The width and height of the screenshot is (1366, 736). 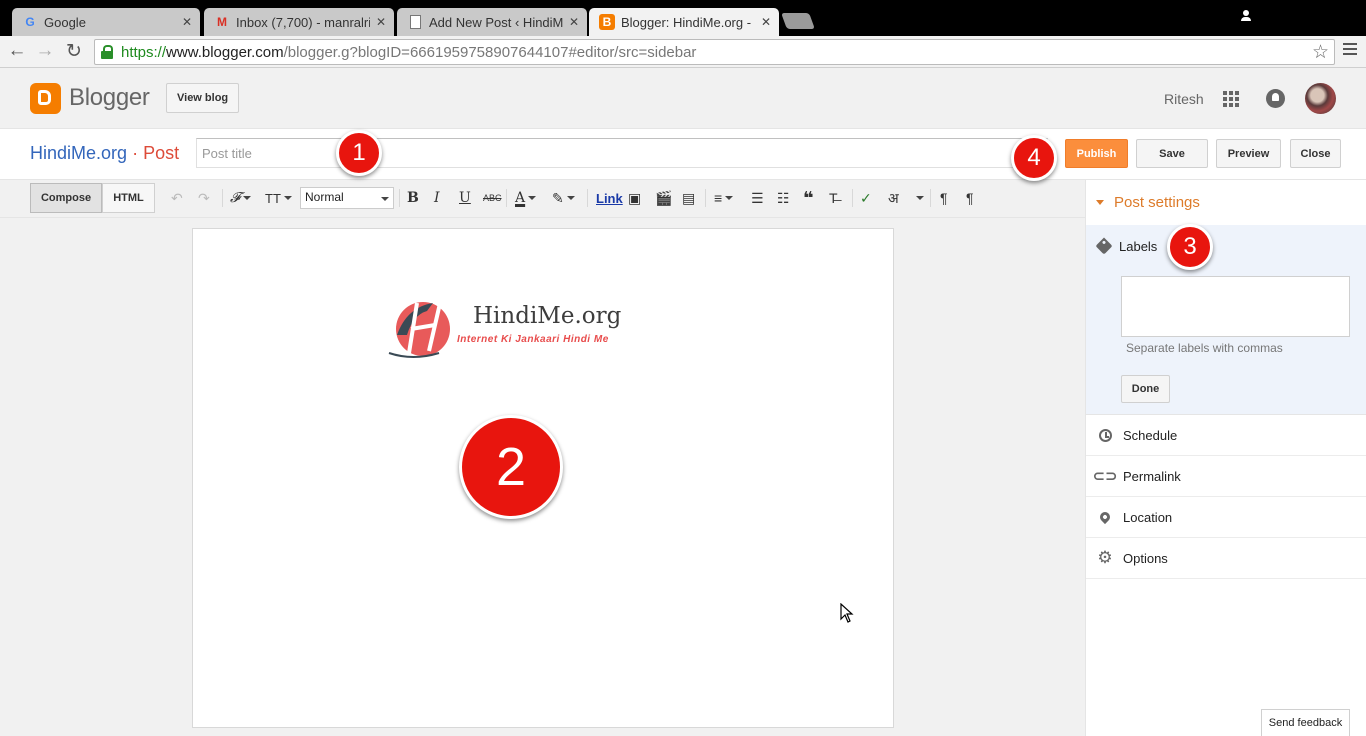 I want to click on step-marker-4: 4, so click(x=1034, y=158).